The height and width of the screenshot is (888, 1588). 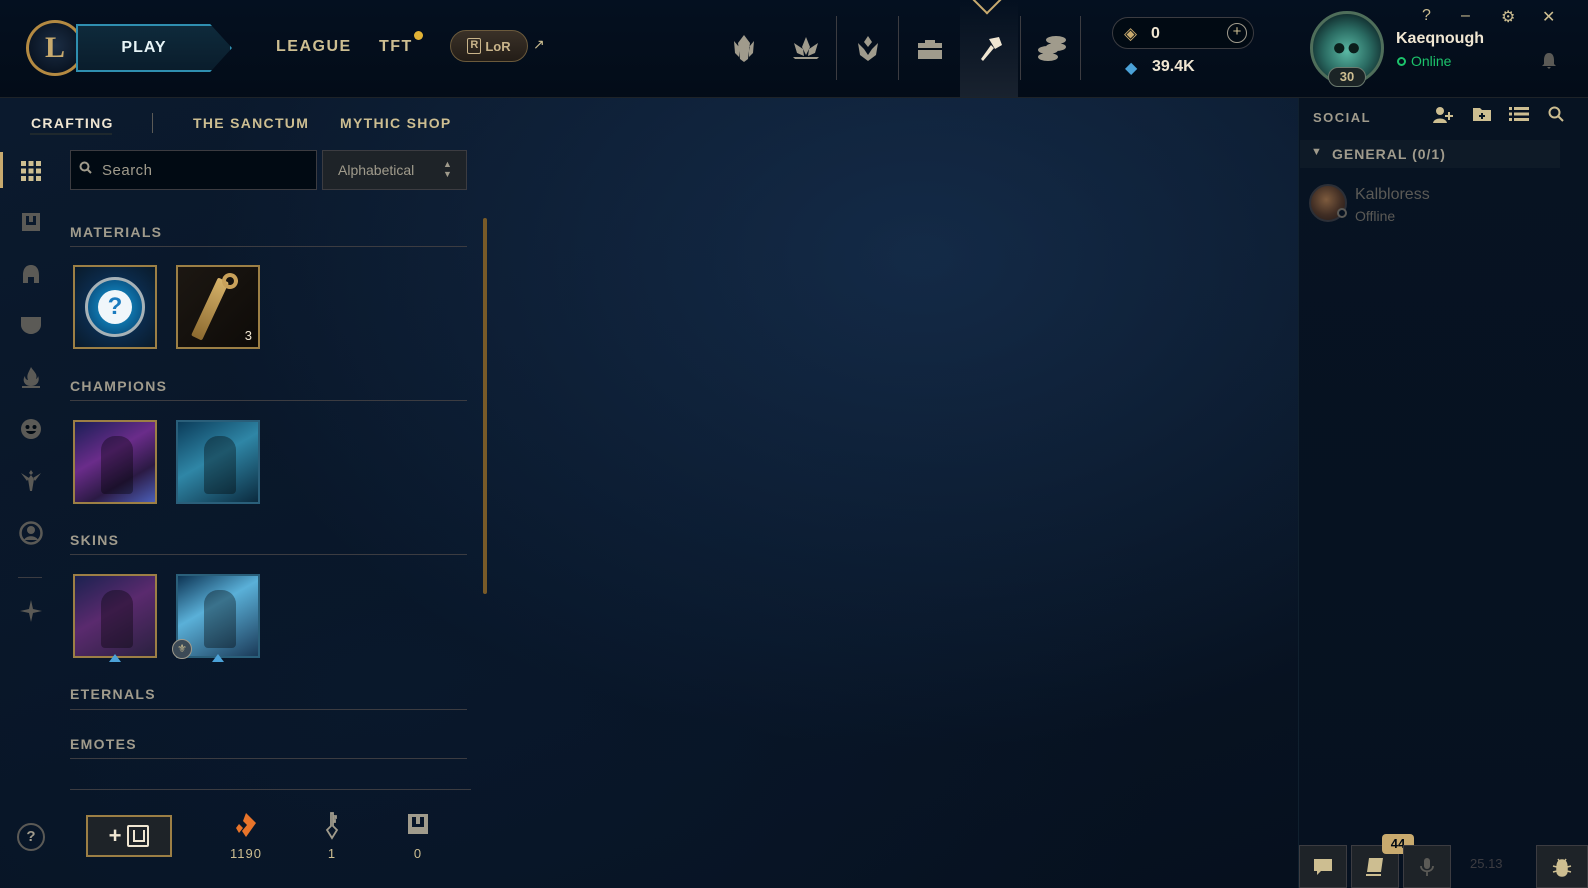 I want to click on ward-totem-icon, so click(x=31, y=481).